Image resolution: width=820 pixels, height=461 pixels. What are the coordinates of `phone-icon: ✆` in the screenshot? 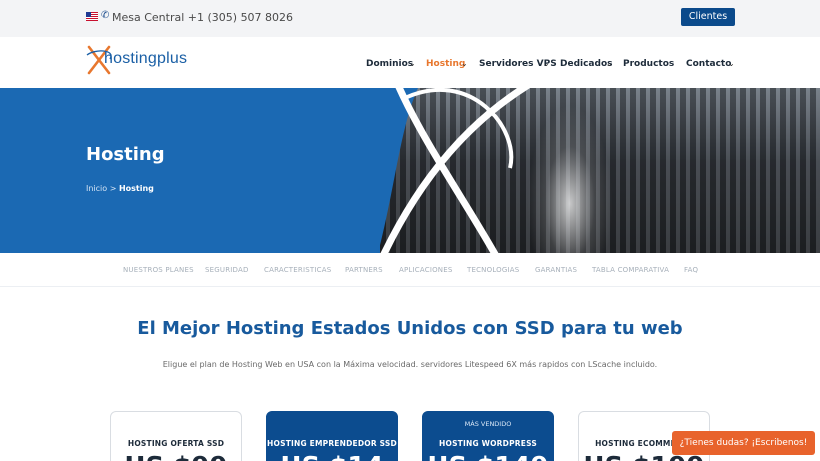 It's located at (105, 15).